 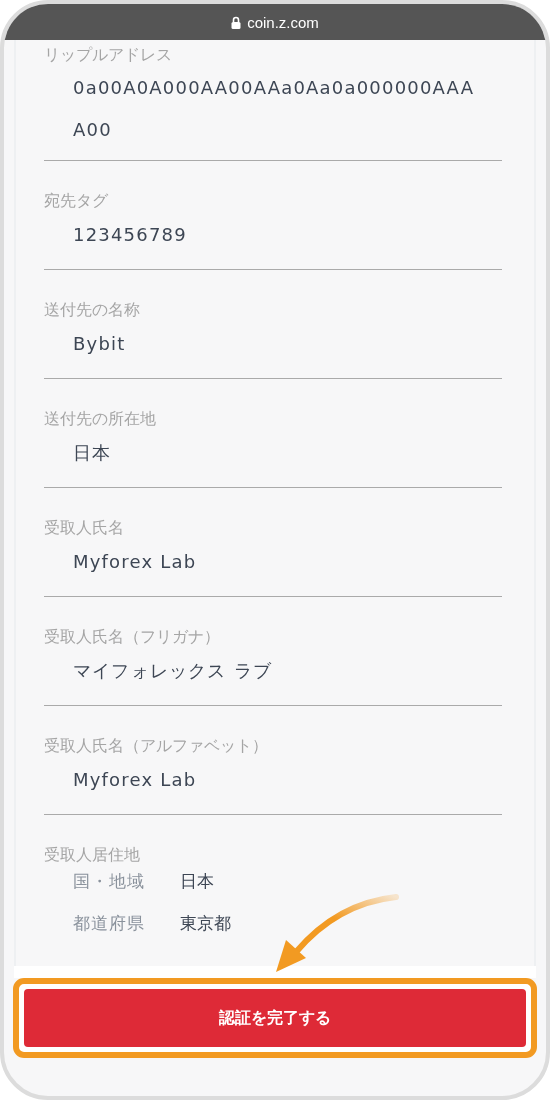 What do you see at coordinates (100, 419) in the screenshot?
I see `field-label: 送付先の所在地` at bounding box center [100, 419].